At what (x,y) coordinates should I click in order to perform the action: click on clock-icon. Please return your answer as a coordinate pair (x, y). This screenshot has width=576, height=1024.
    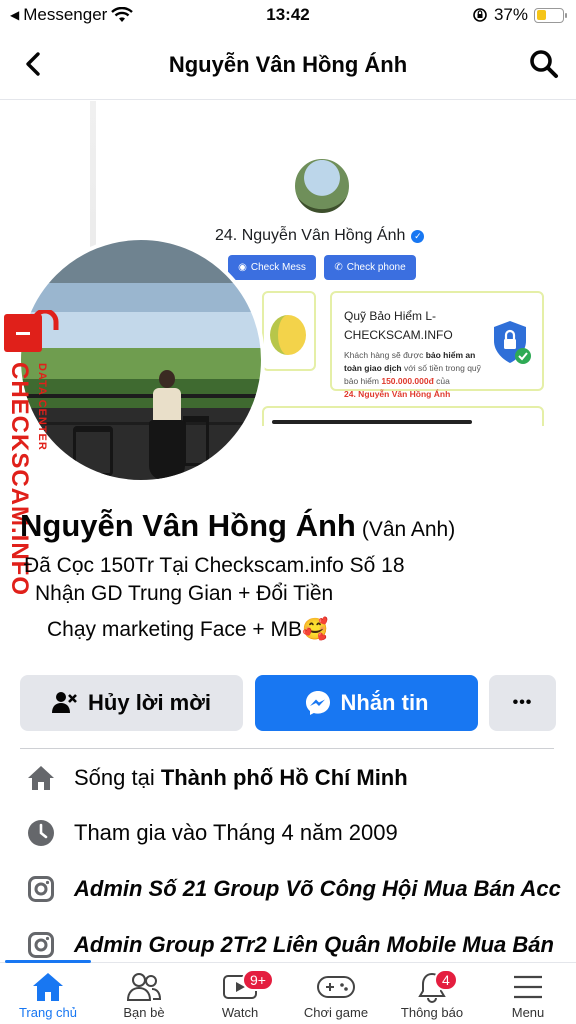
    Looking at the image, I should click on (41, 833).